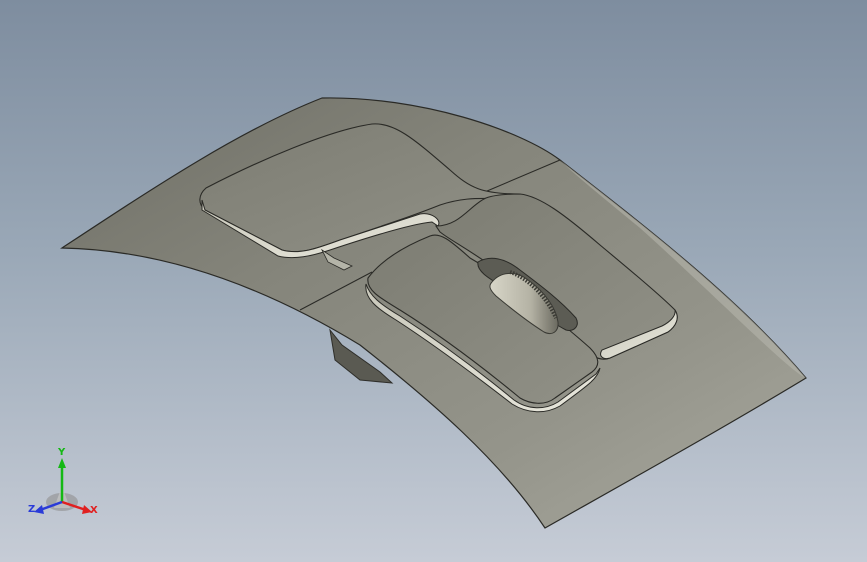  What do you see at coordinates (62, 452) in the screenshot?
I see `y-axis-label: Y` at bounding box center [62, 452].